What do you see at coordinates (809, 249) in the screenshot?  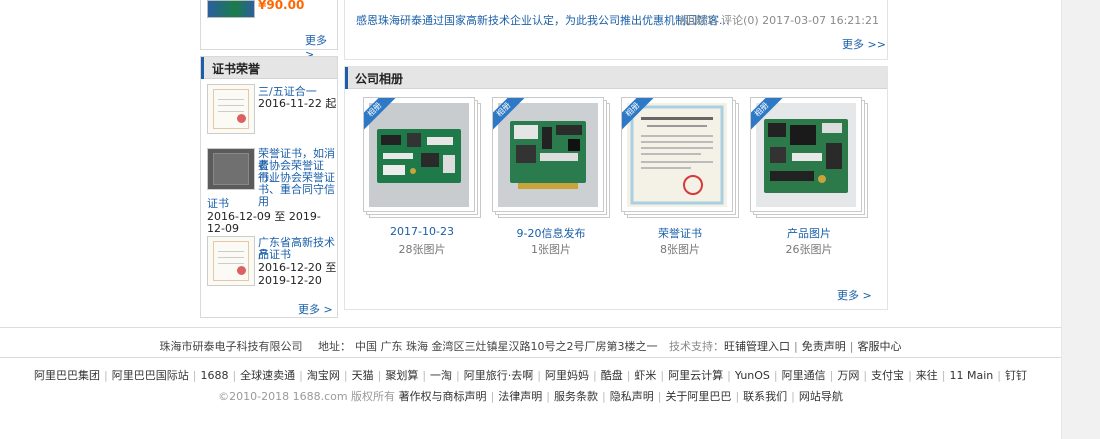 I see `album-count: 26张图片` at bounding box center [809, 249].